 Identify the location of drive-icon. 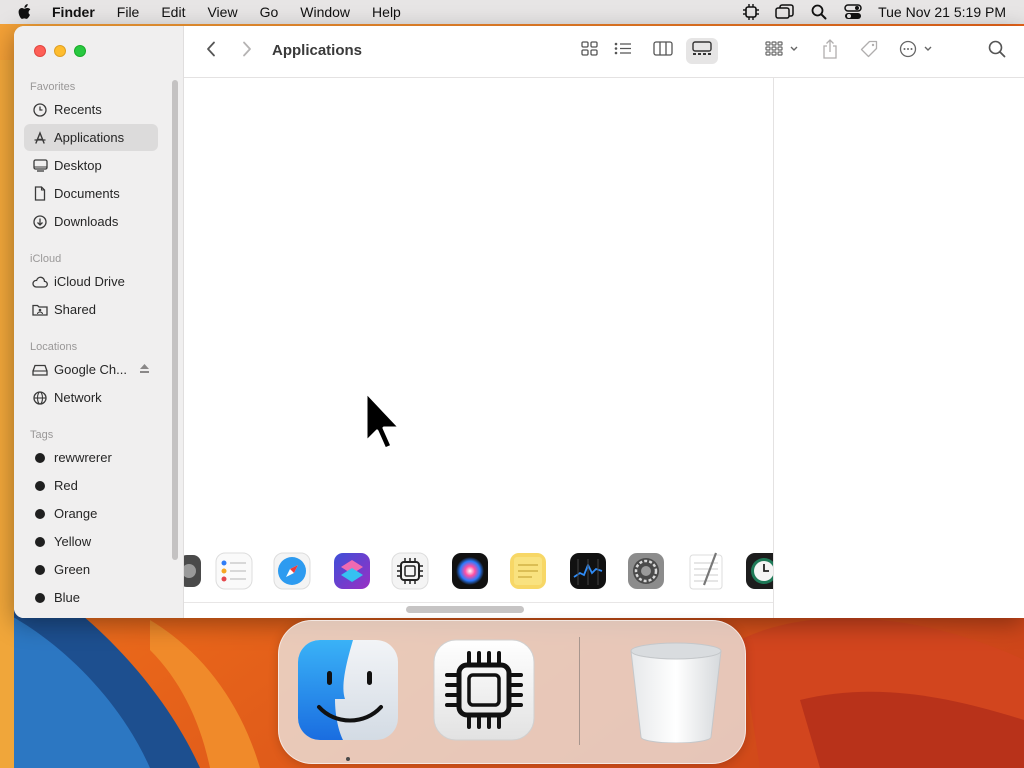
(40, 370).